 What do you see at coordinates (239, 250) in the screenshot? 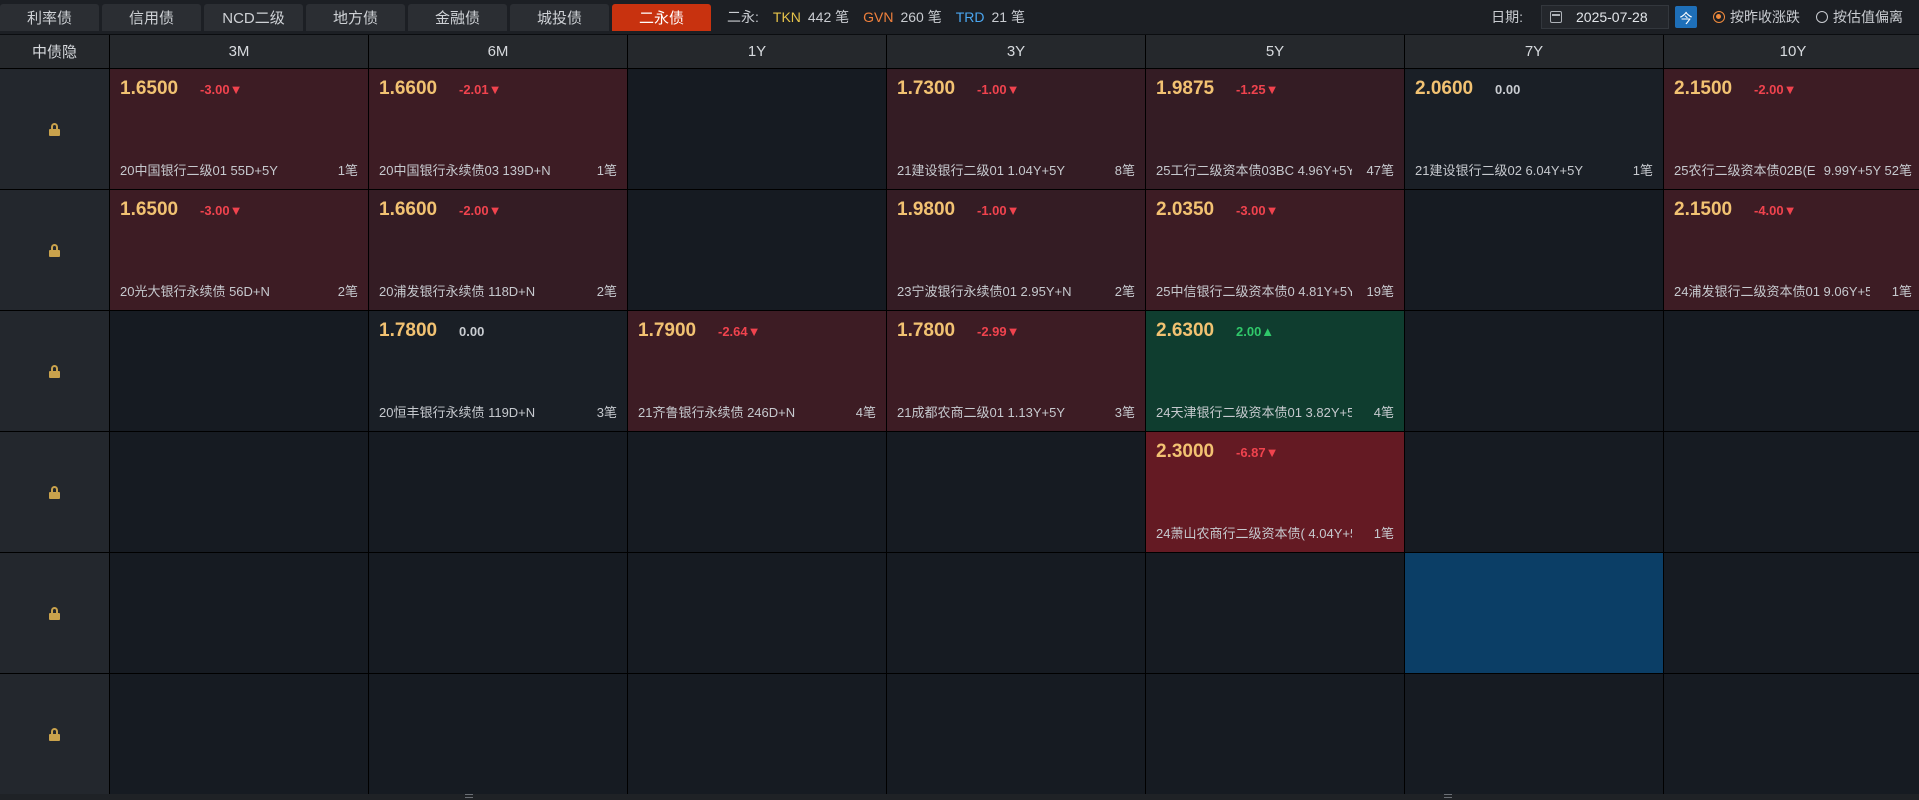
I see `quote-cell: 1.6500 -3.00▼ 20光大银行永续债 56D+N 2笔` at bounding box center [239, 250].